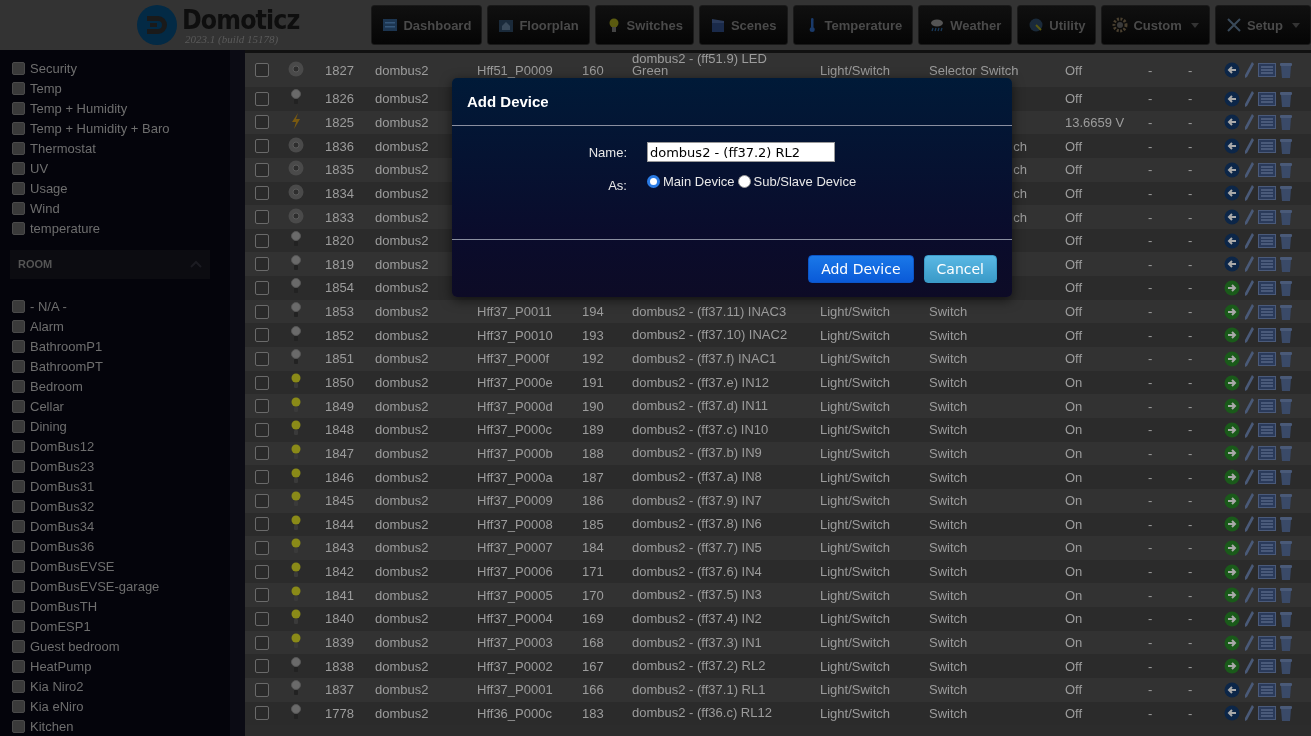 The height and width of the screenshot is (736, 1311). Describe the element at coordinates (116, 346) in the screenshot. I see `filter-item: BathroomP1` at that location.